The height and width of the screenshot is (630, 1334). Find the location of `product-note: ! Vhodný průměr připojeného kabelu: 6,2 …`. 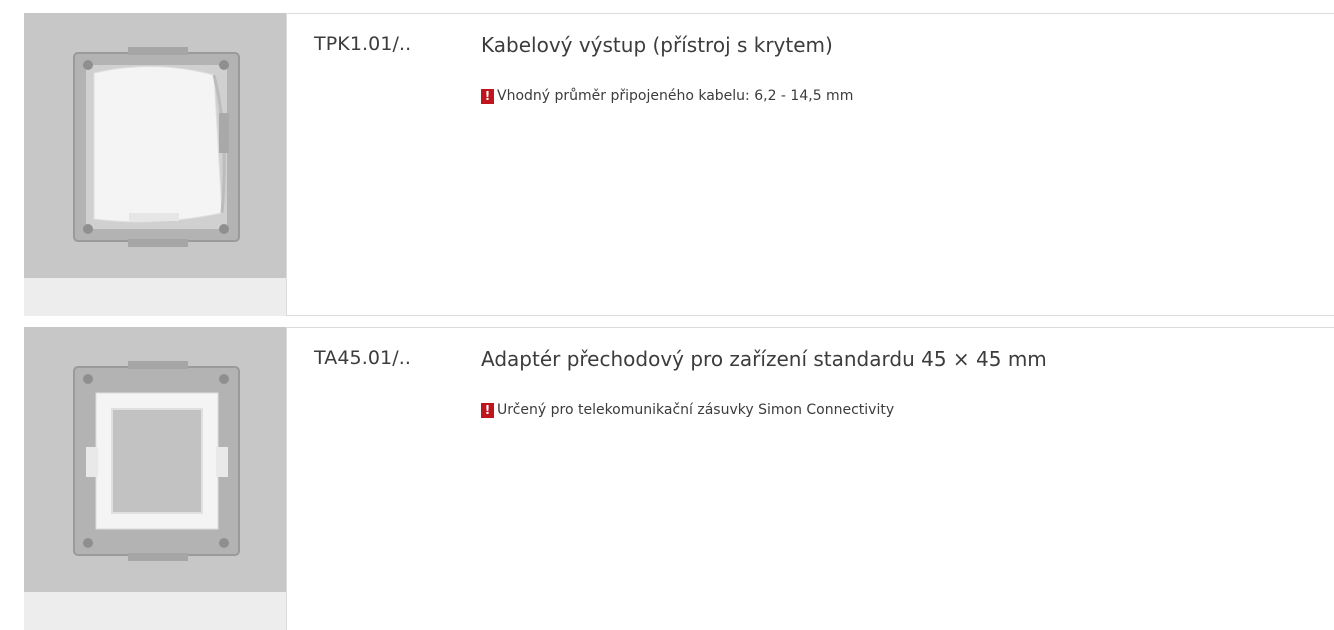

product-note: ! Vhodný průměr připojeného kabelu: 6,2 … is located at coordinates (667, 96).